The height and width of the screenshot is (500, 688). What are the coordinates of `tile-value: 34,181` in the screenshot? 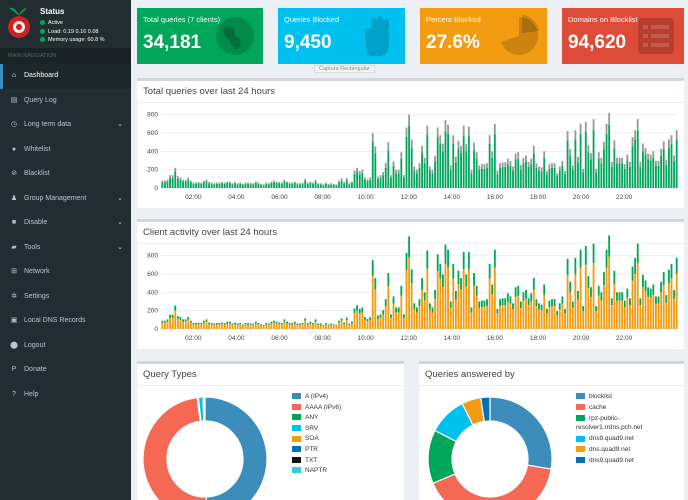 It's located at (172, 42).